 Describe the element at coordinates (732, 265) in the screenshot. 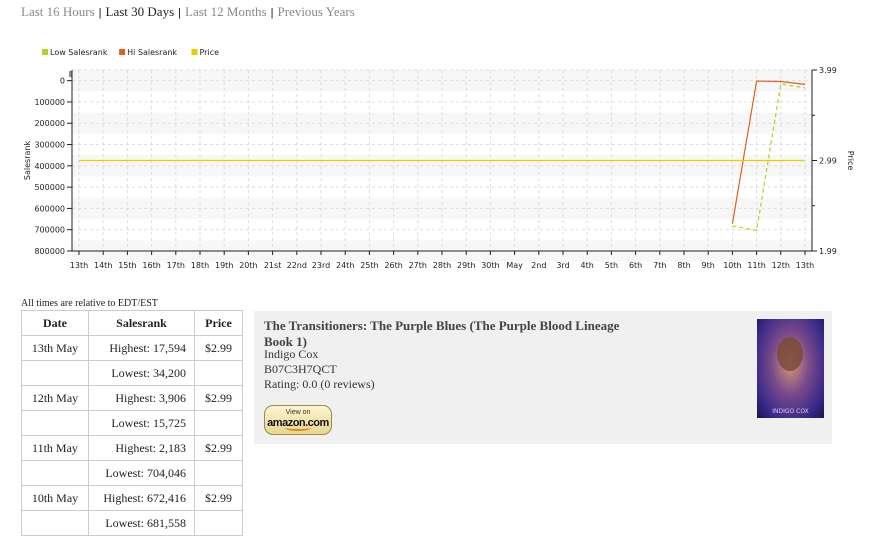

I see `x-tick-label: 10th` at that location.